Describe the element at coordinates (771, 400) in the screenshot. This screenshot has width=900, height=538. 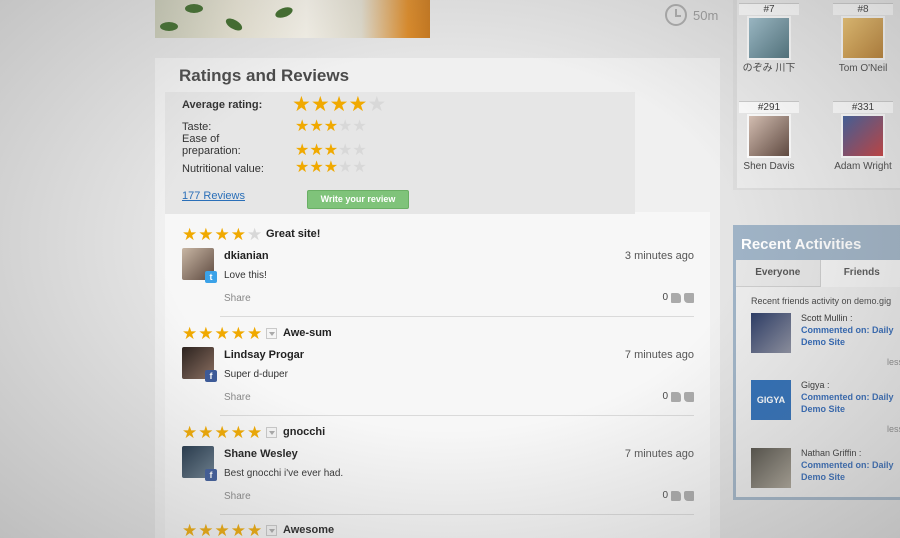
I see `gigya-logo: GIGYA` at that location.